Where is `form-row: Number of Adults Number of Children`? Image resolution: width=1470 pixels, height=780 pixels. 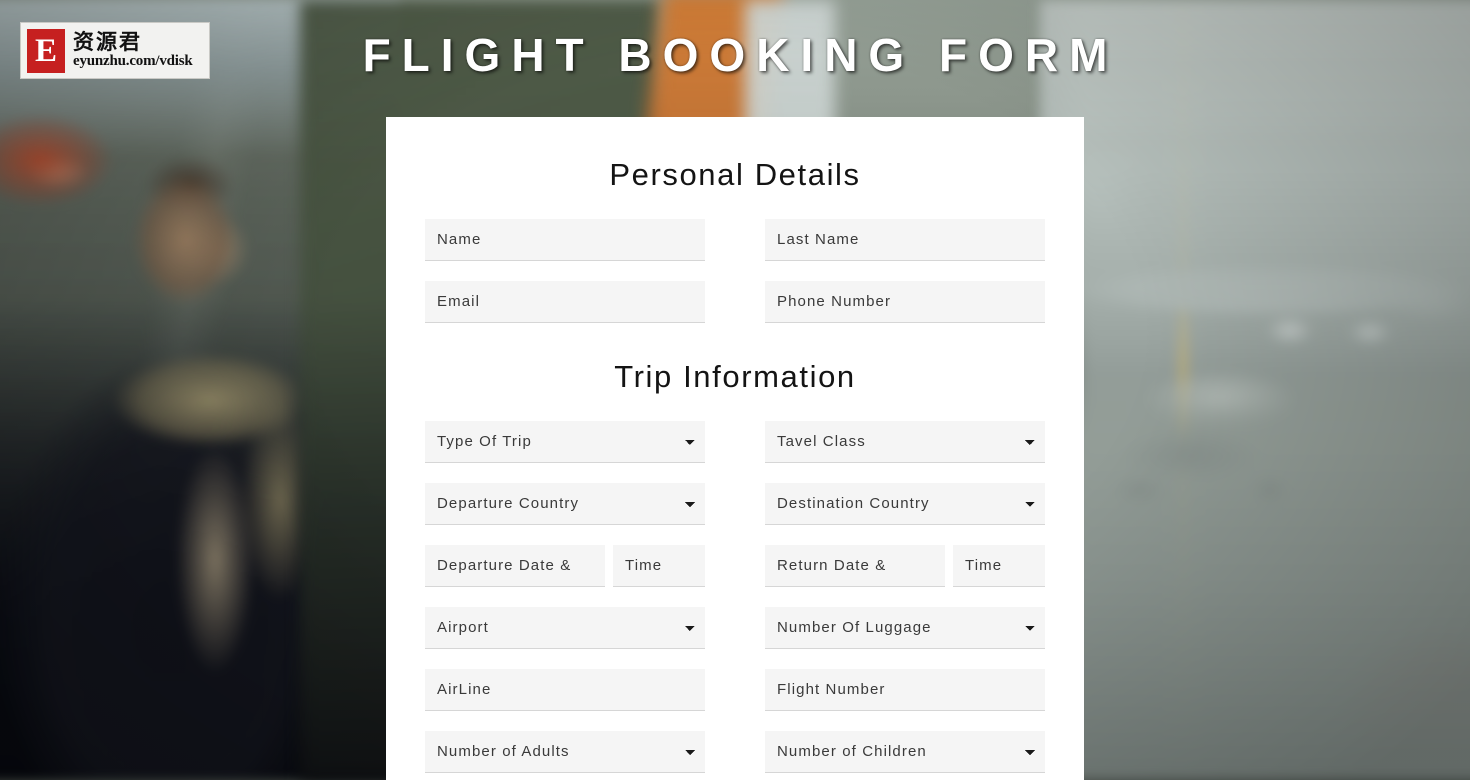 form-row: Number of Adults Number of Children is located at coordinates (735, 752).